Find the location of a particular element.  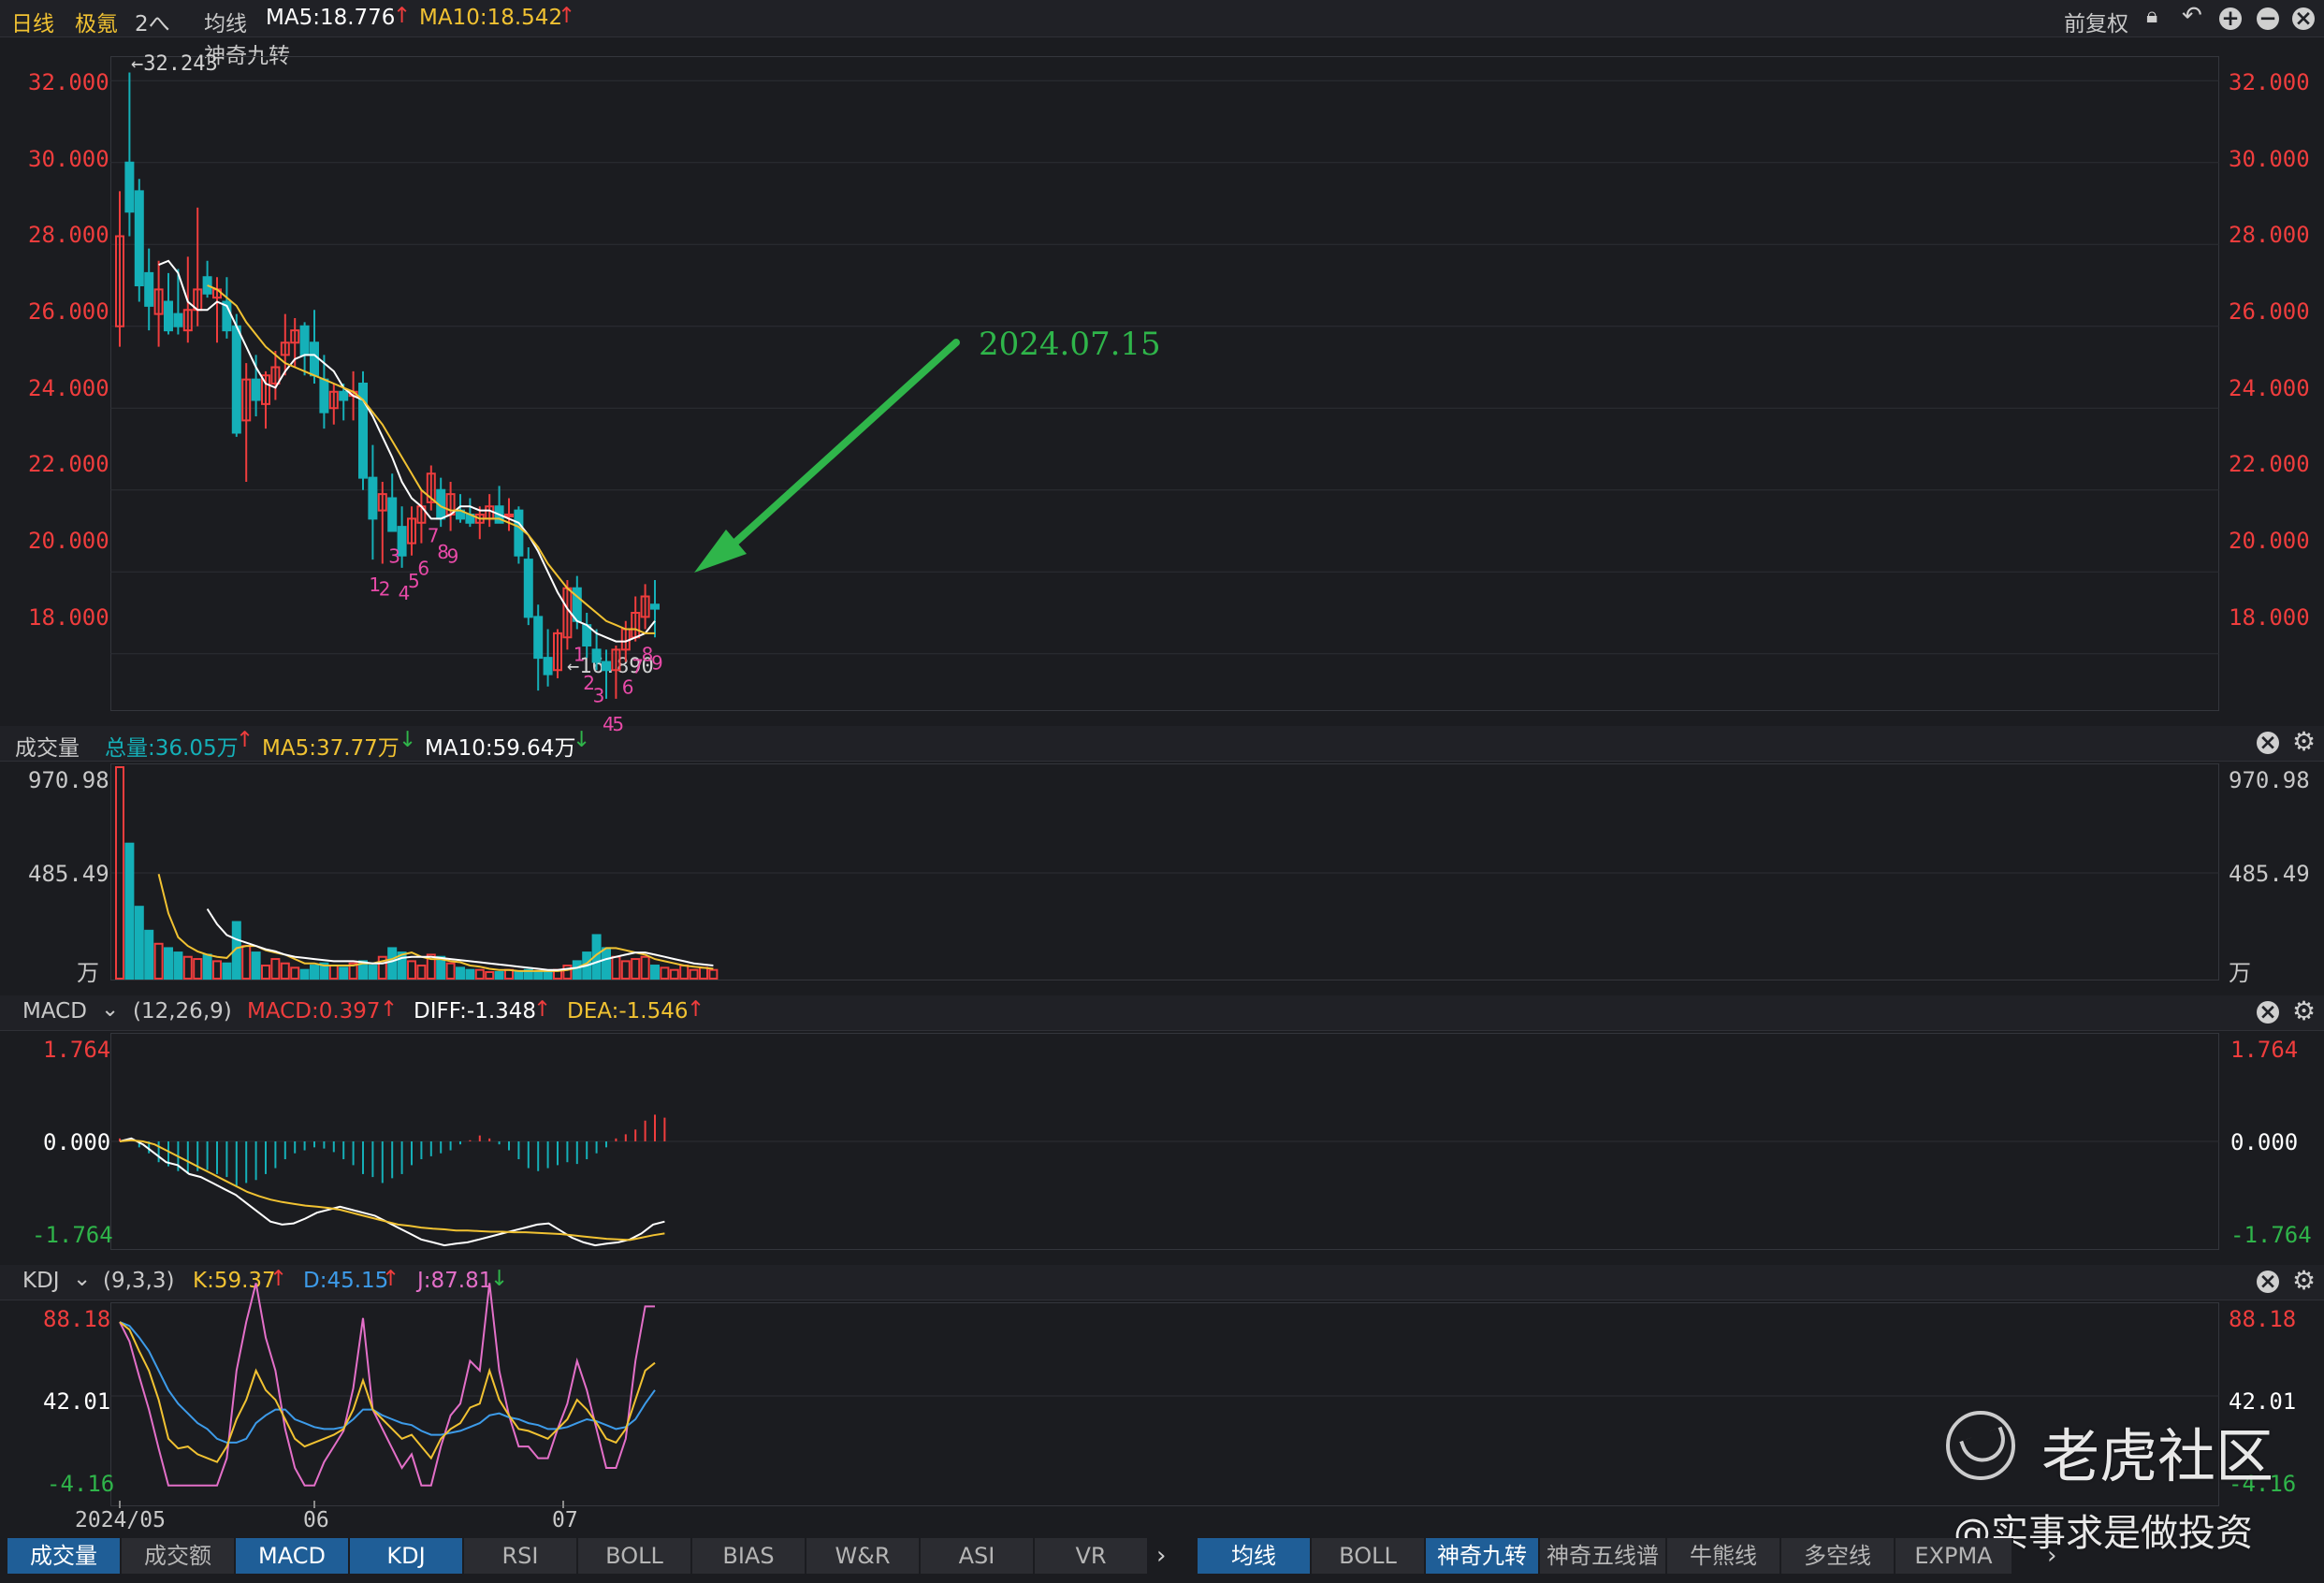

indicator-tabs-left: 成交量 成交额 MACD KDJ RSI BOLL BIAS W&R ASI VR is located at coordinates (578, 1557).